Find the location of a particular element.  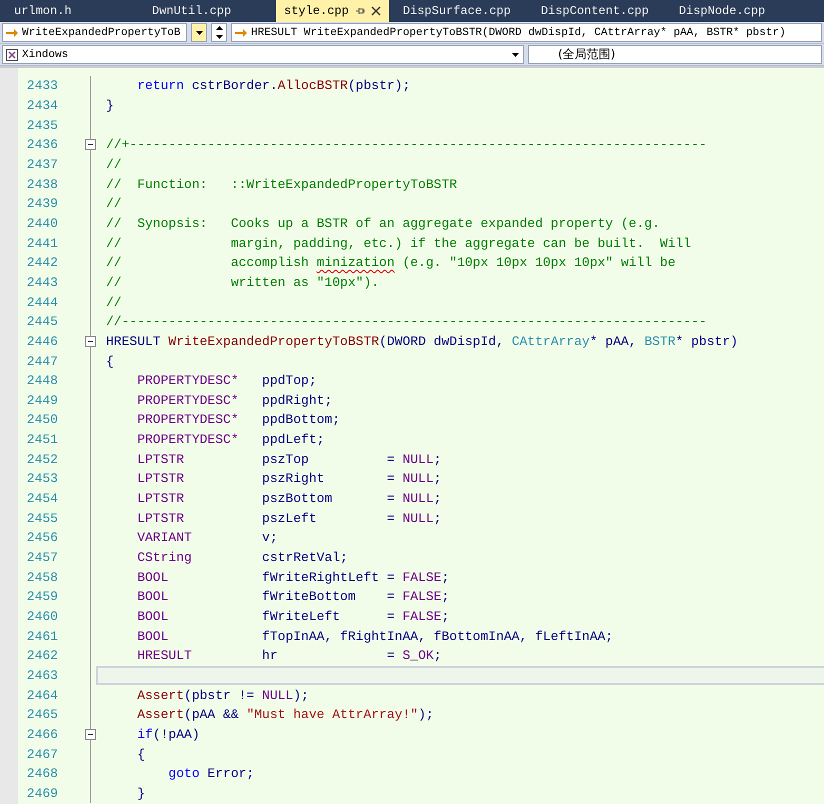

line-number: 2441 is located at coordinates (42, 243).